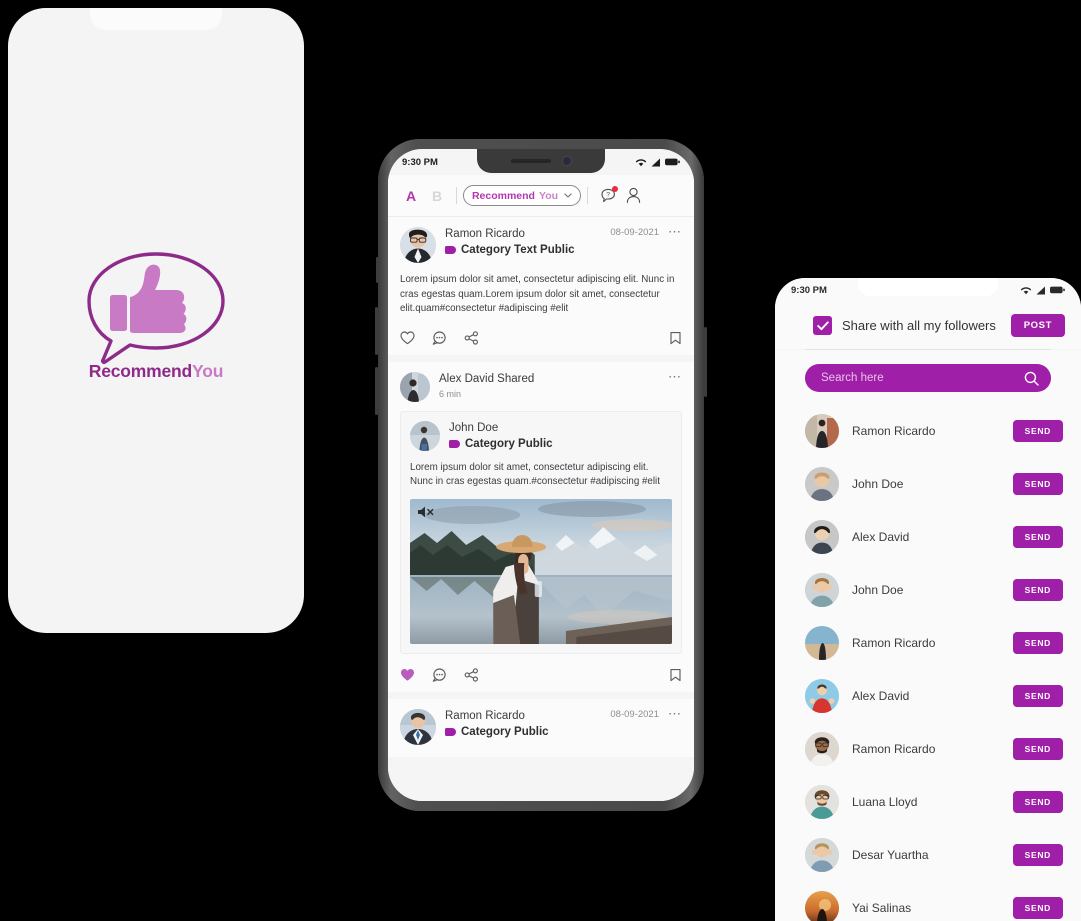  What do you see at coordinates (634, 714) in the screenshot?
I see `post-date: 08-09-2021` at bounding box center [634, 714].